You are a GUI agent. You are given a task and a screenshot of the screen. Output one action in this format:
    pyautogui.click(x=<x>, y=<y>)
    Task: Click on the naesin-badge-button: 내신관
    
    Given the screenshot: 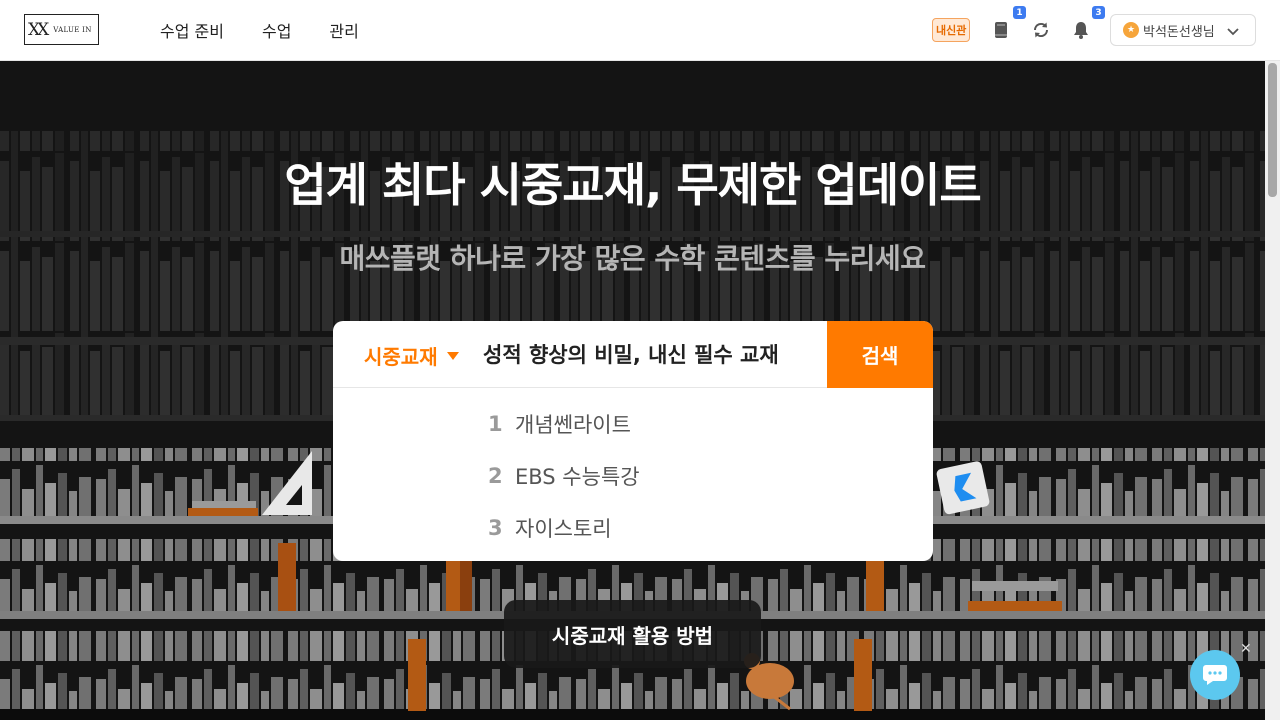 What is the action you would take?
    pyautogui.click(x=951, y=30)
    